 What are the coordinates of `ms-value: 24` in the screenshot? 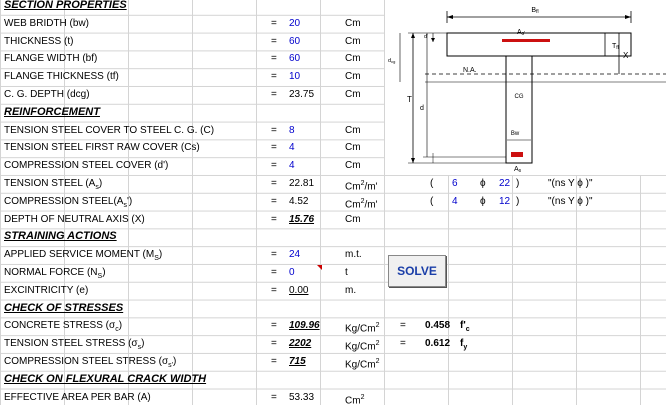 It's located at (294, 255).